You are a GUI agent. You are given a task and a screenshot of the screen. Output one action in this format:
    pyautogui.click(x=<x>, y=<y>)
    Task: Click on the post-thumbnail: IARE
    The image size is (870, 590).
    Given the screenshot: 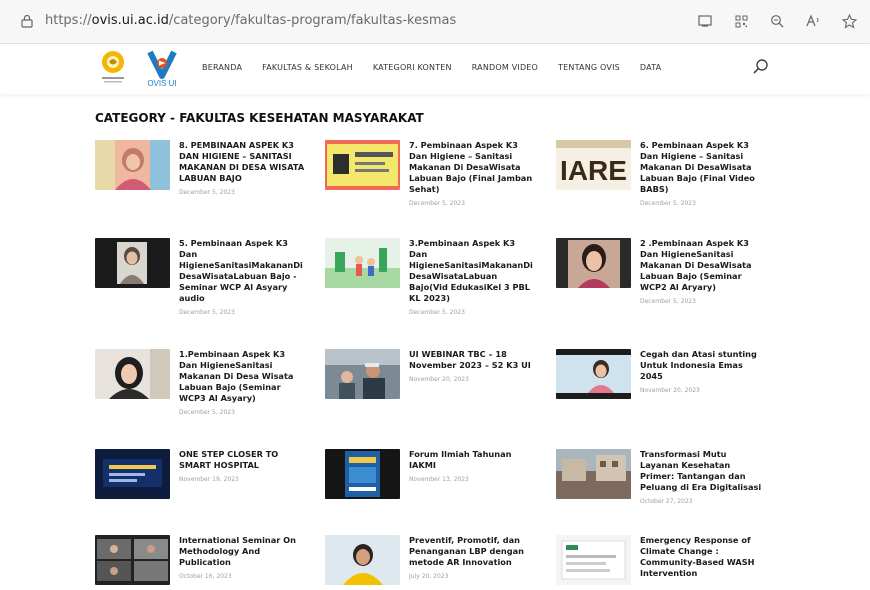 What is the action you would take?
    pyautogui.click(x=593, y=165)
    